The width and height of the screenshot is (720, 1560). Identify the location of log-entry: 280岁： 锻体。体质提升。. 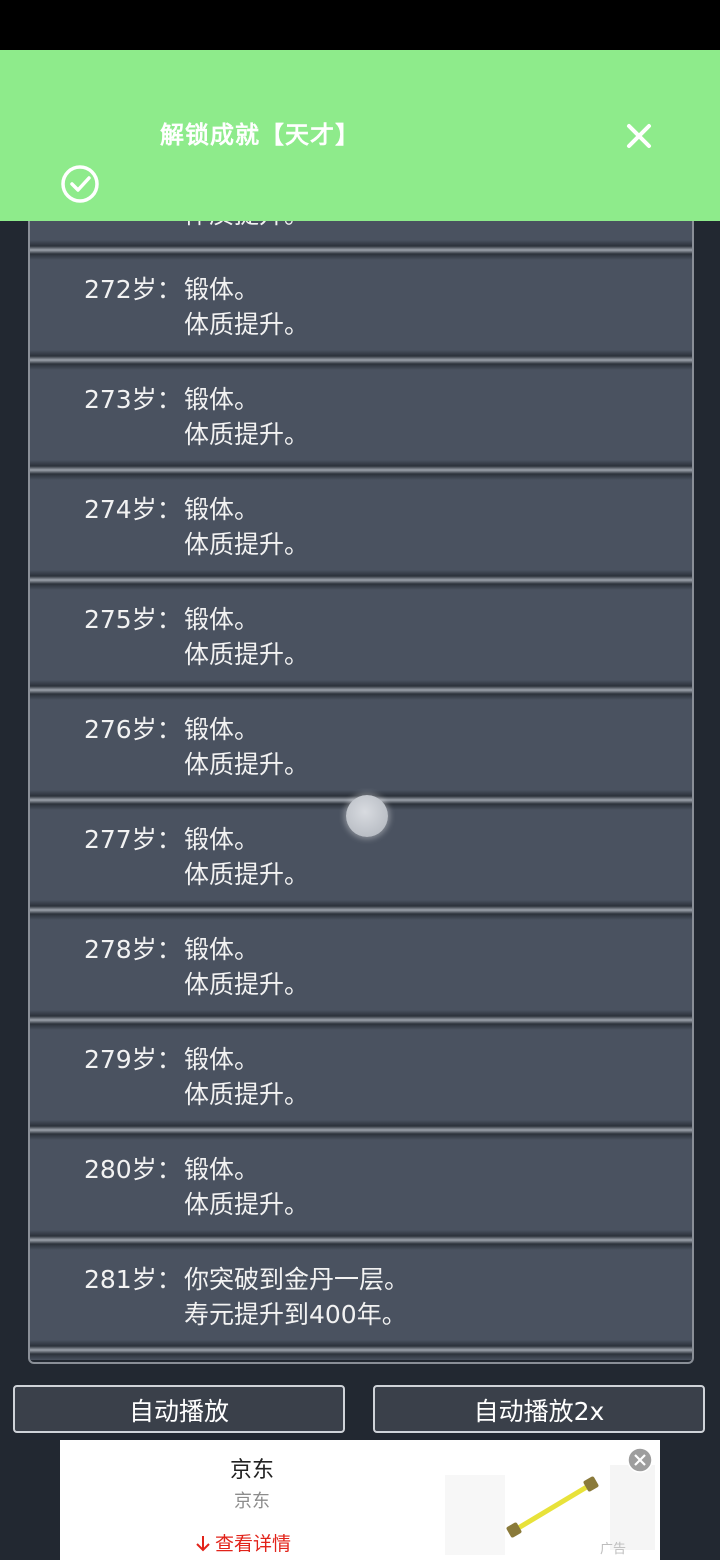
(361, 1185).